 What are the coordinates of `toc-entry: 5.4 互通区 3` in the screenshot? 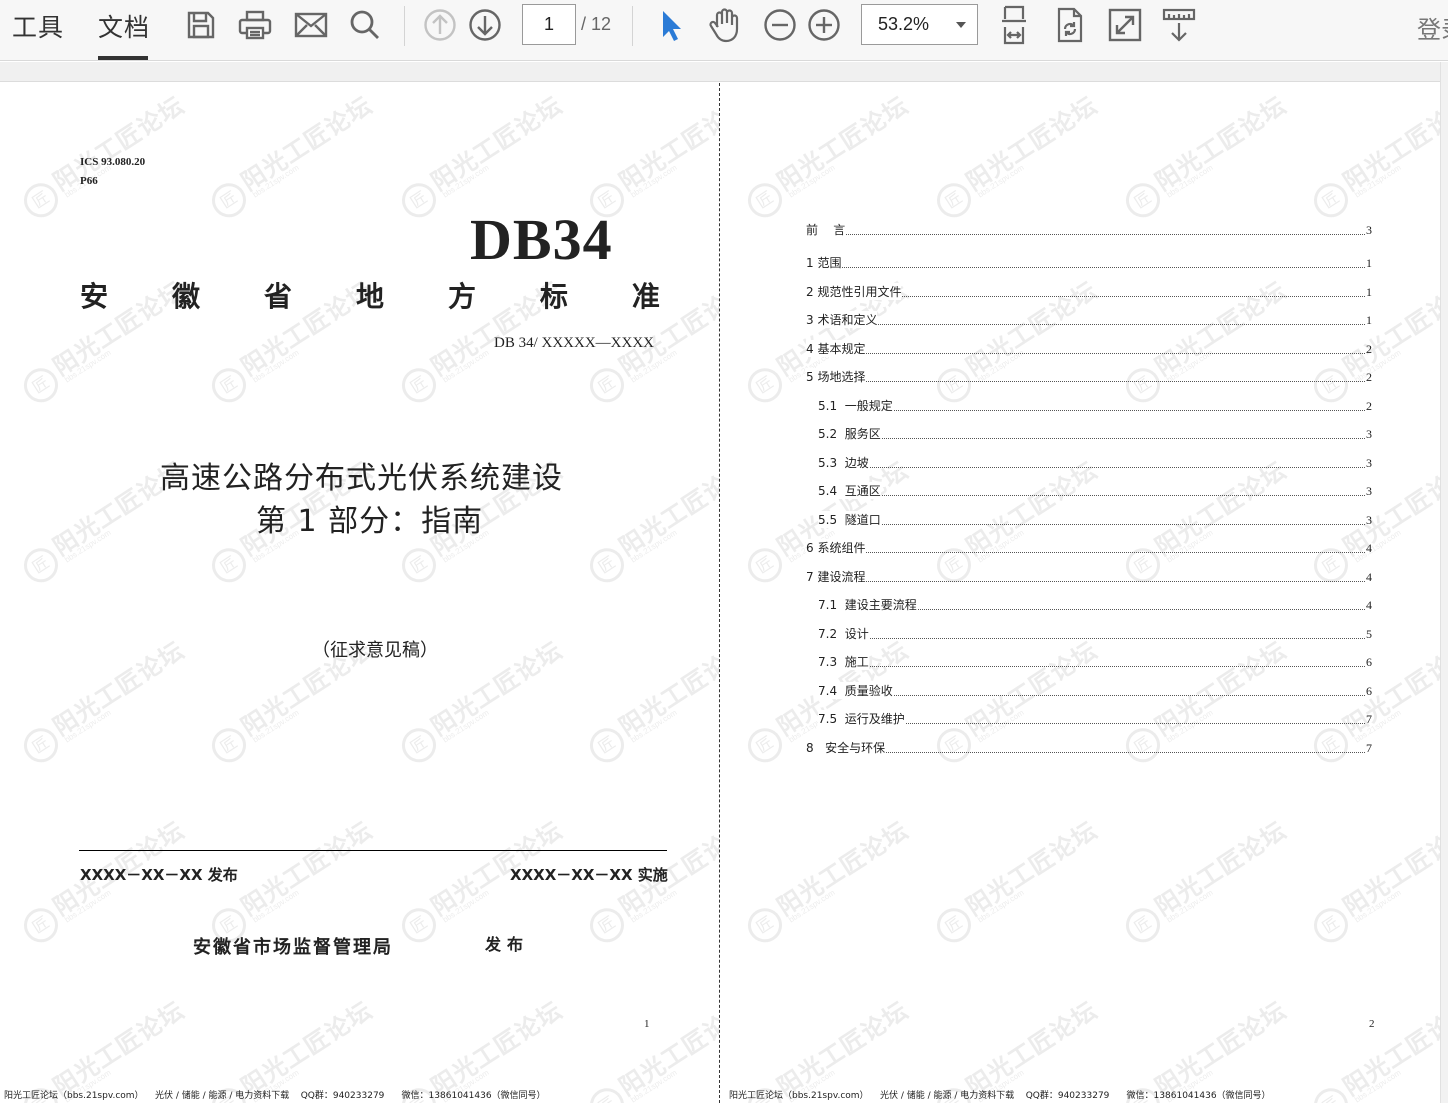 It's located at (1095, 490).